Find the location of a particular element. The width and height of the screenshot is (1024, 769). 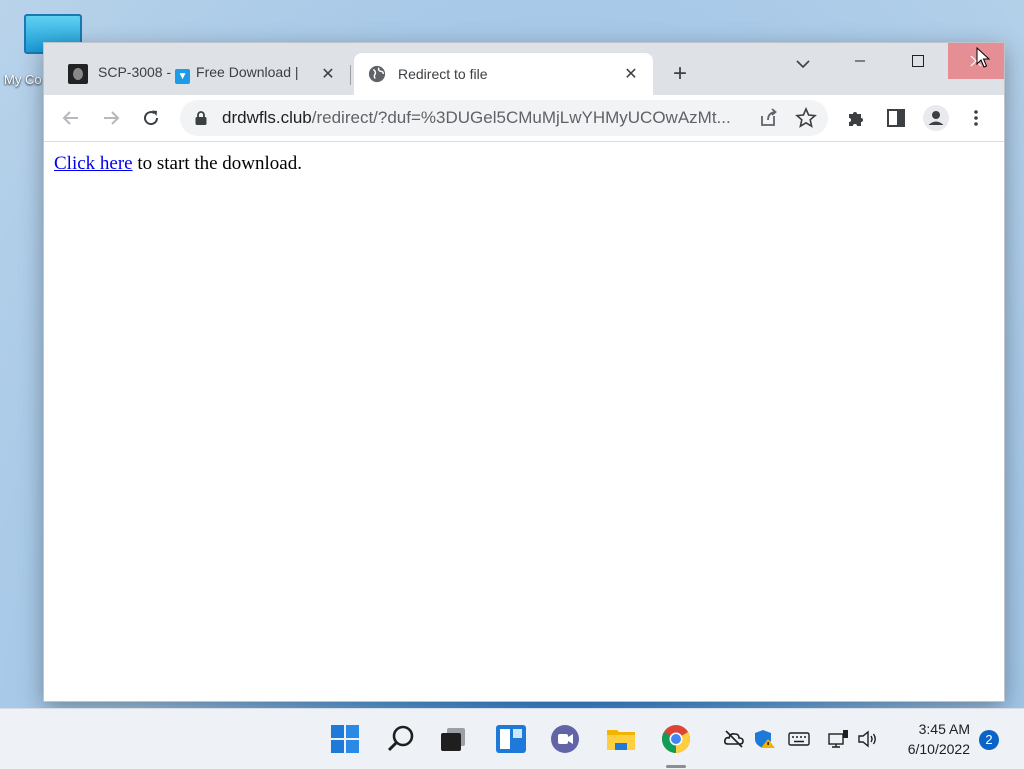

reload-icon is located at coordinates (151, 118).